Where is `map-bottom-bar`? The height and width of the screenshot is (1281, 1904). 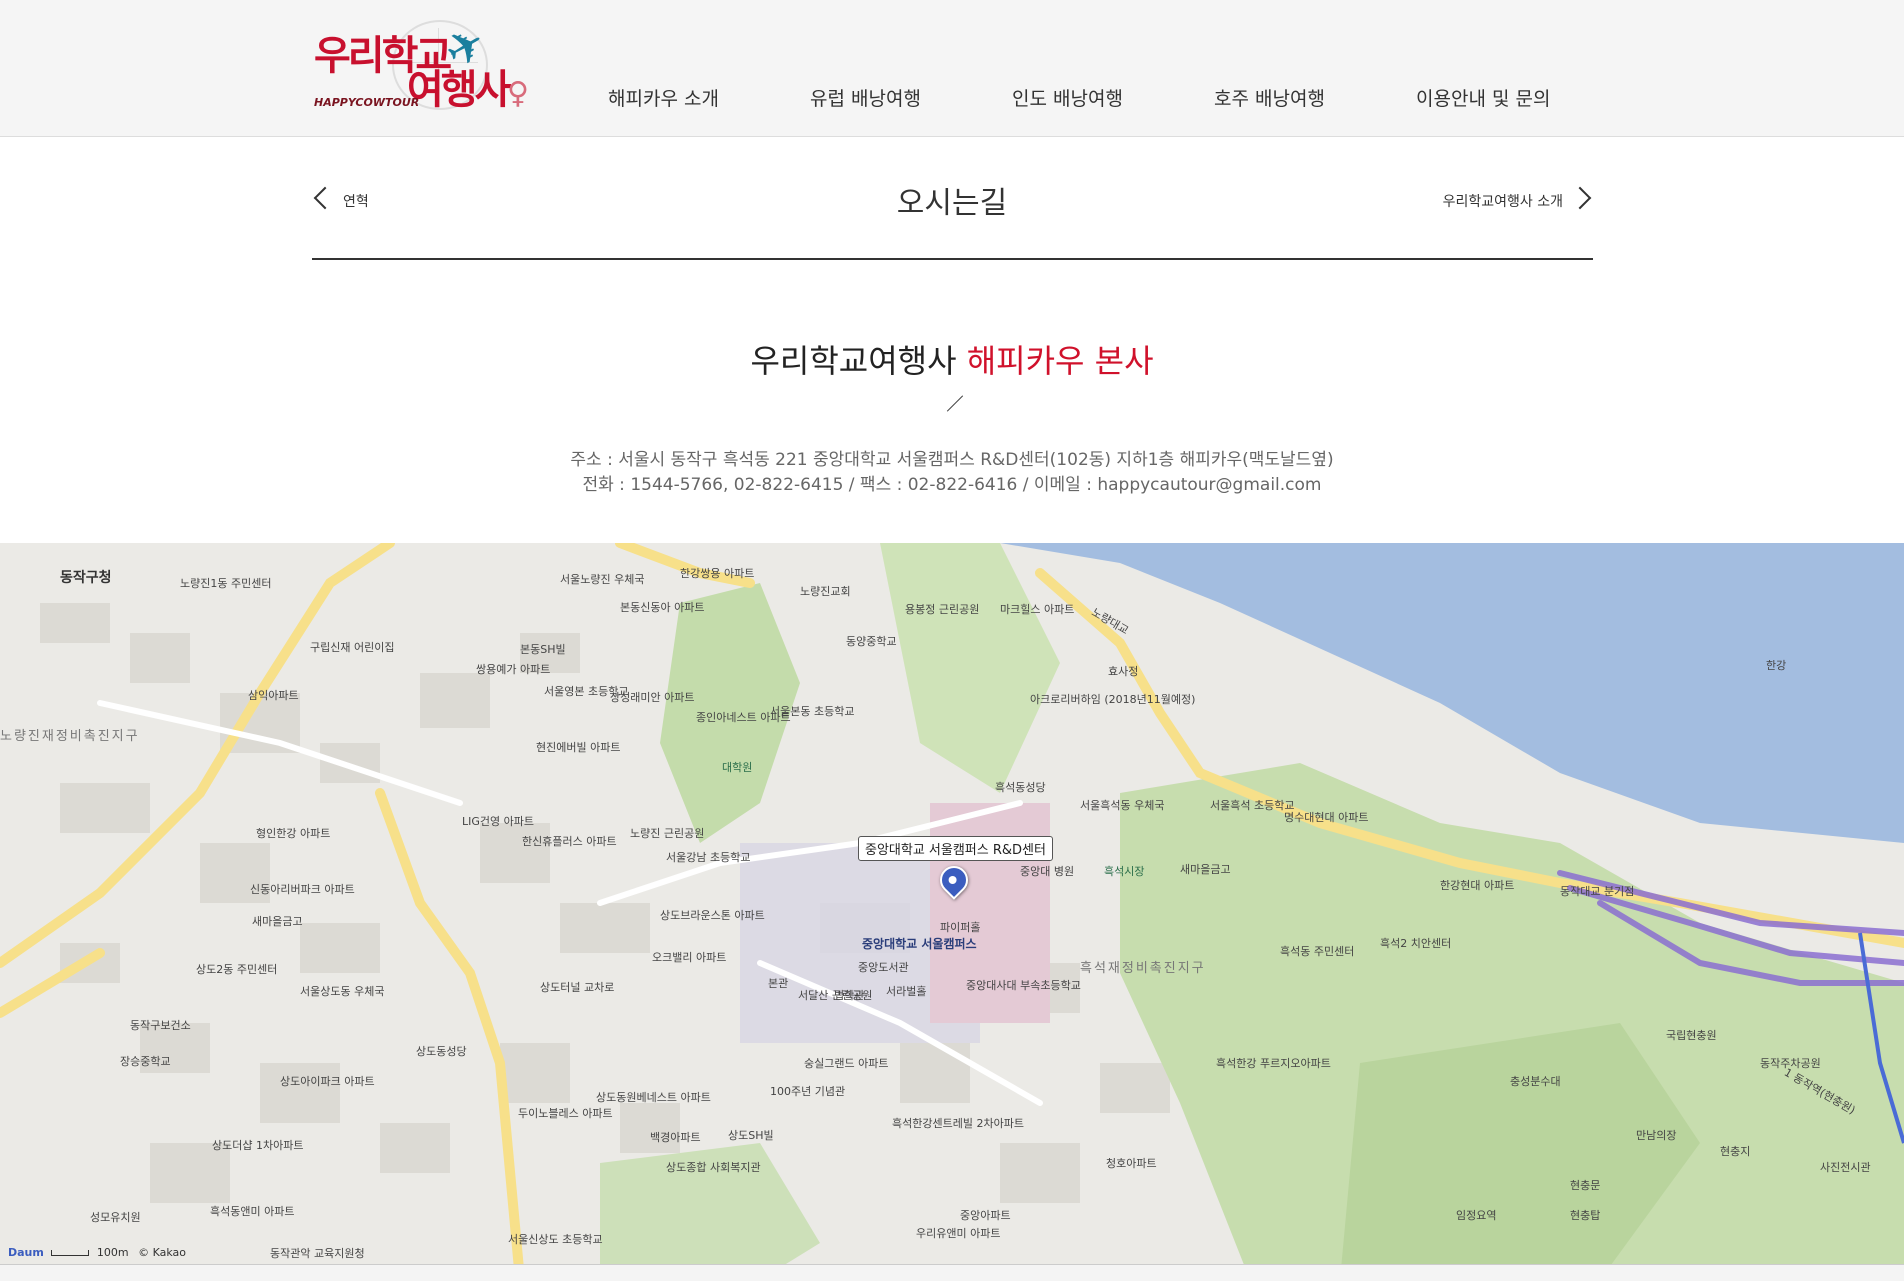
map-bottom-bar is located at coordinates (952, 1272).